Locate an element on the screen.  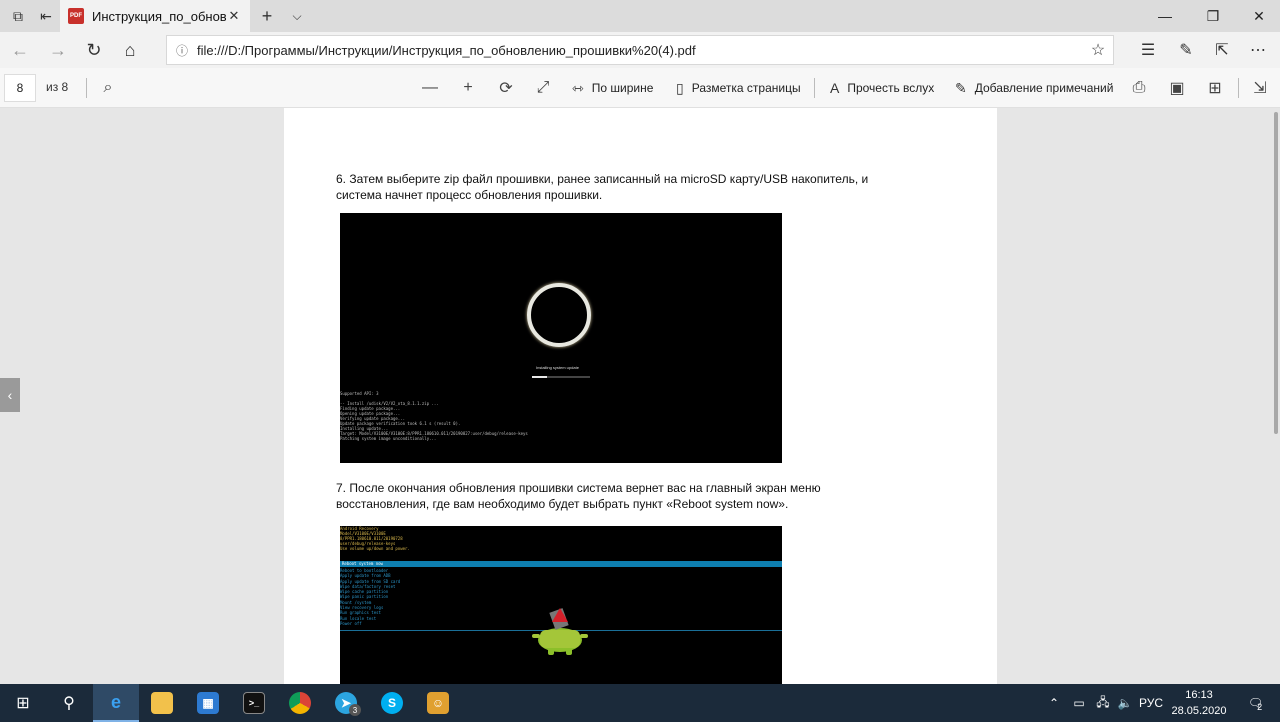
app-icon: ☺ is located at coordinates (438, 703).